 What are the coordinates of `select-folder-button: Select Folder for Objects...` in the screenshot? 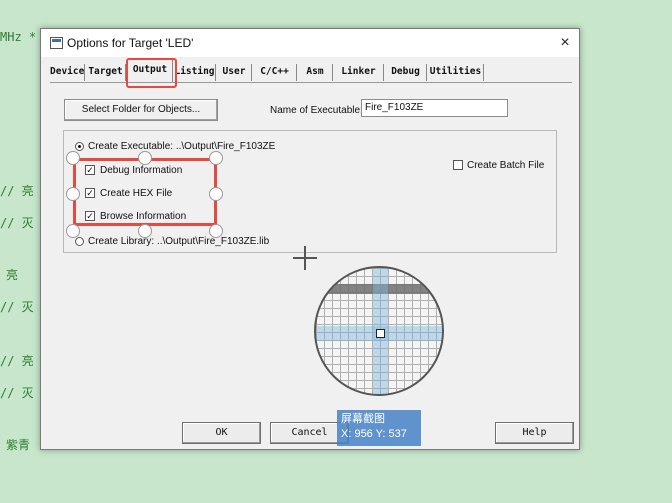 It's located at (141, 110).